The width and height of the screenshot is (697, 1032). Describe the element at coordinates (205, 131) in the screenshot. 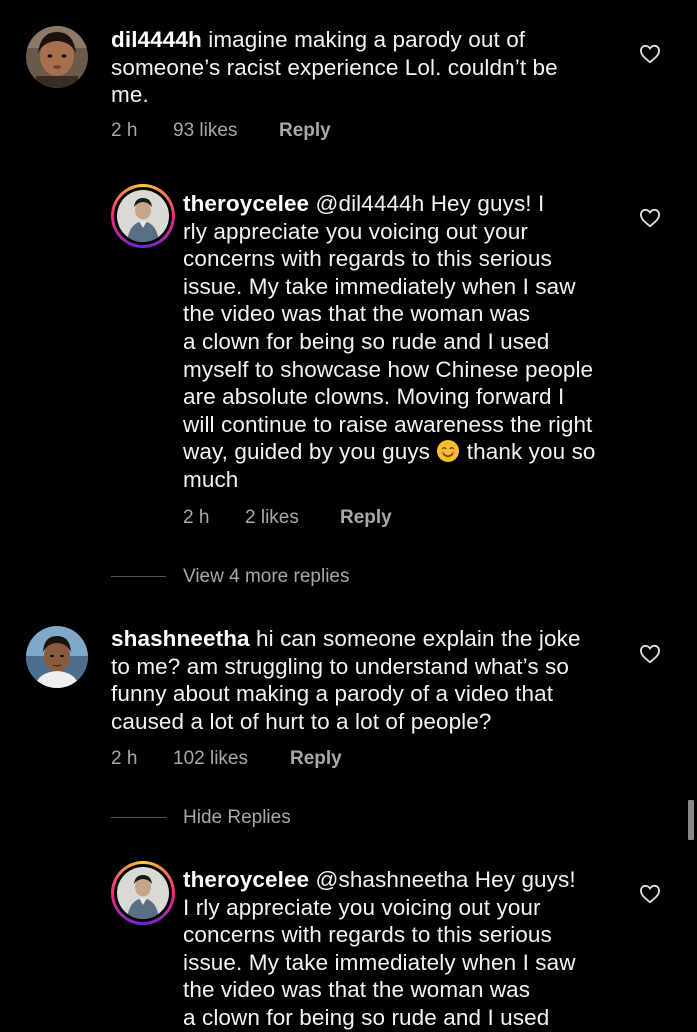

I see `comment-likes-count: 93 likes` at that location.